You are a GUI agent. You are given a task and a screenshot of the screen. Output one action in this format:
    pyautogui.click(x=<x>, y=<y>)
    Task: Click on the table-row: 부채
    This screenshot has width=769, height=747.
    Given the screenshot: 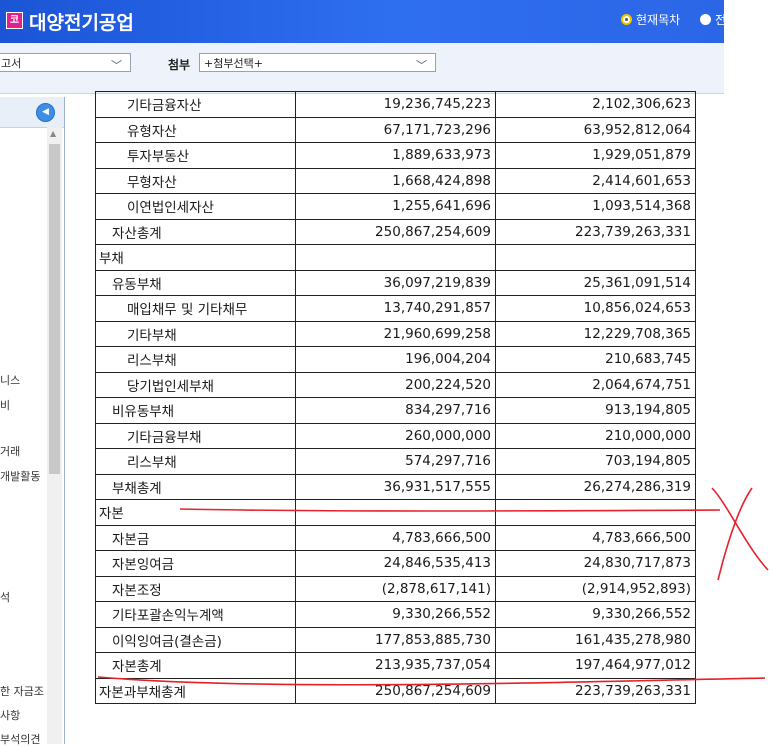 What is the action you would take?
    pyautogui.click(x=395, y=257)
    